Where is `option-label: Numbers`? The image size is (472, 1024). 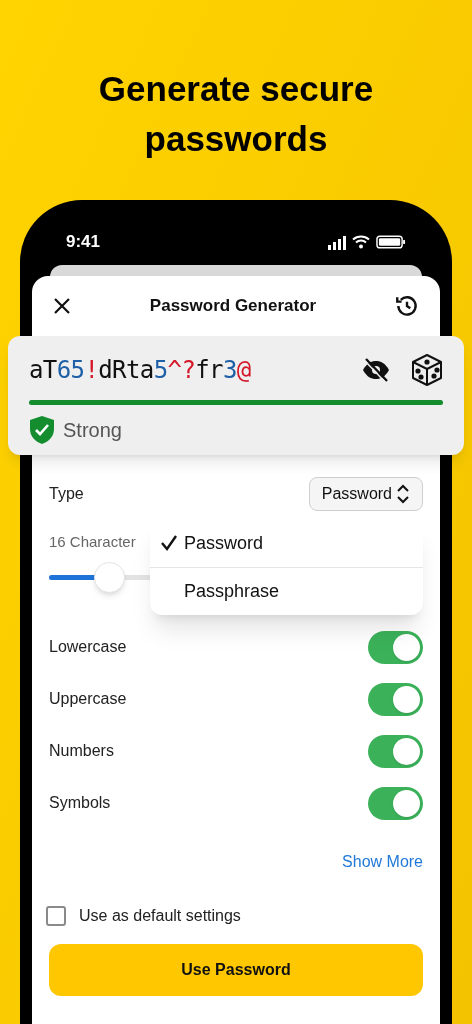 option-label: Numbers is located at coordinates (81, 751).